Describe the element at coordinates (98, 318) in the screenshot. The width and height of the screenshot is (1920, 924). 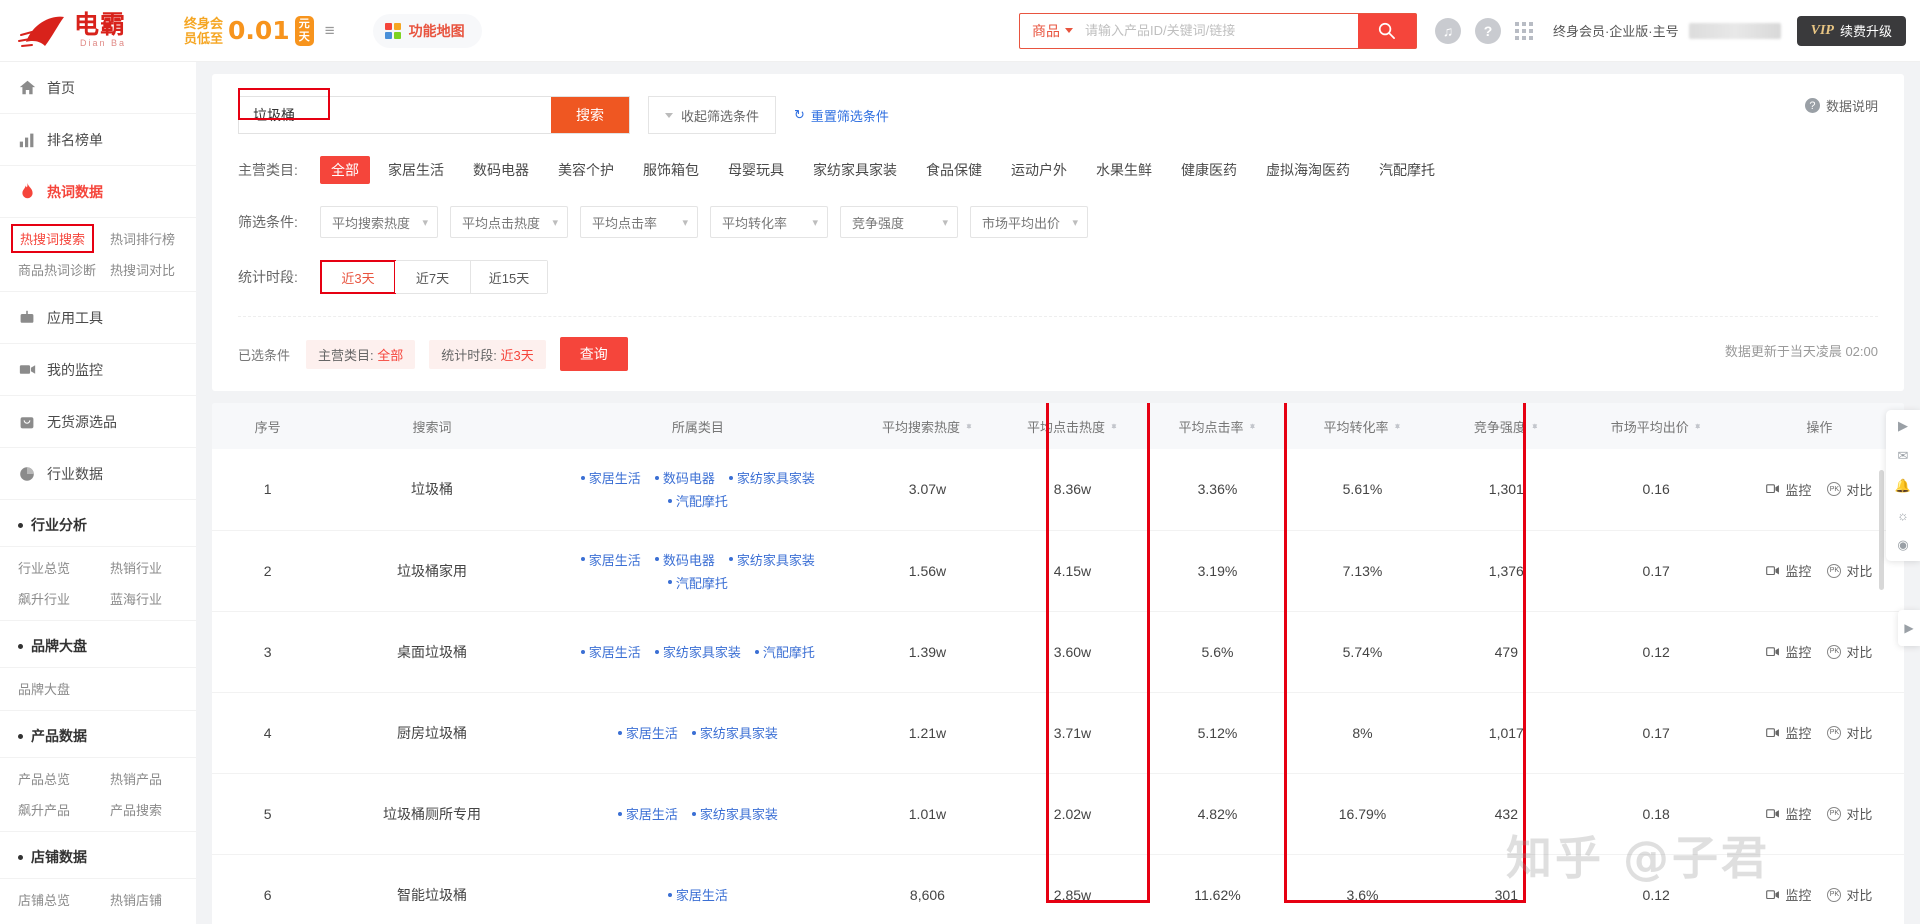
I see `sidebar-item-apptools: 应用工具` at that location.